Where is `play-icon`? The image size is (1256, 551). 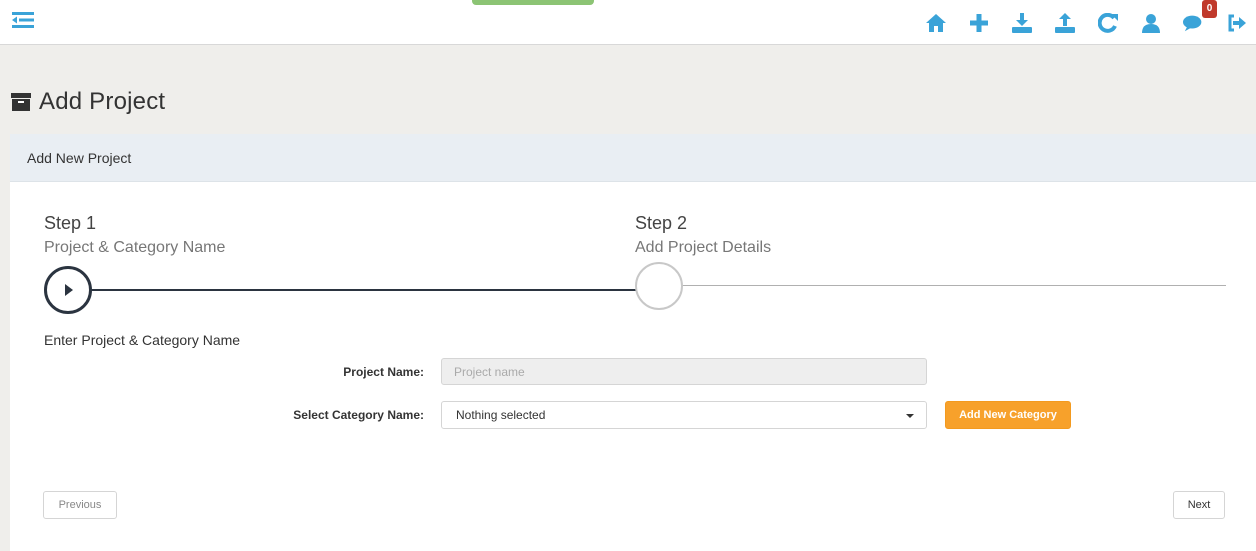 play-icon is located at coordinates (69, 290).